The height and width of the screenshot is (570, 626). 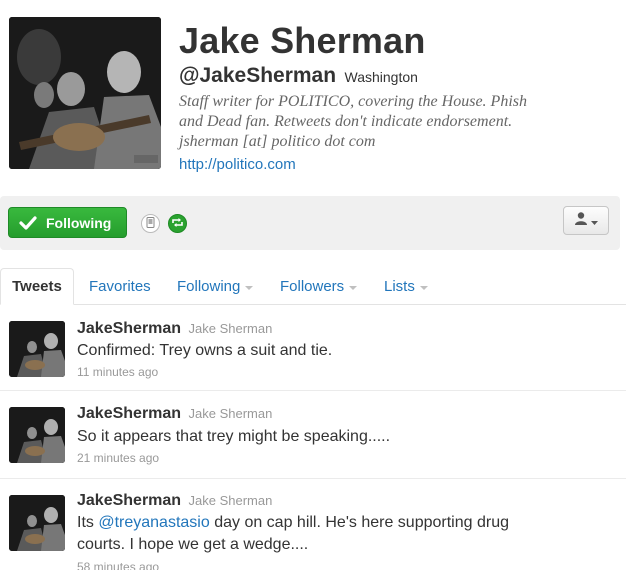 What do you see at coordinates (381, 77) in the screenshot?
I see `profile-location: Washington` at bounding box center [381, 77].